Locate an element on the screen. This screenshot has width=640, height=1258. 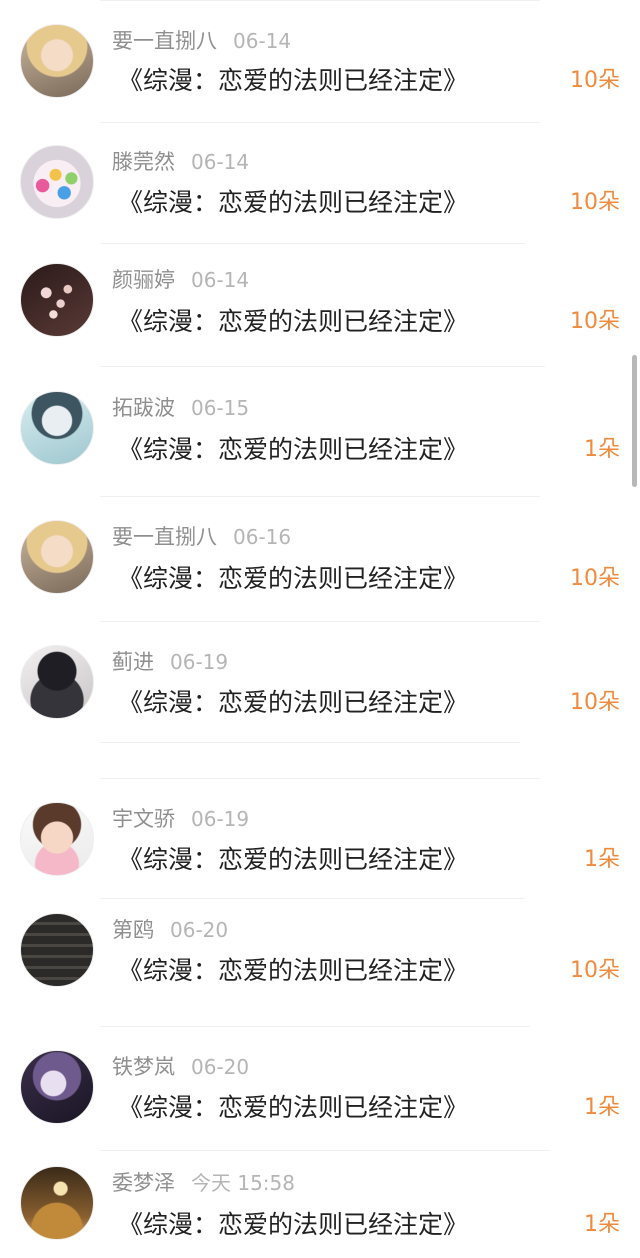
gift-date: 06-15 is located at coordinates (220, 408).